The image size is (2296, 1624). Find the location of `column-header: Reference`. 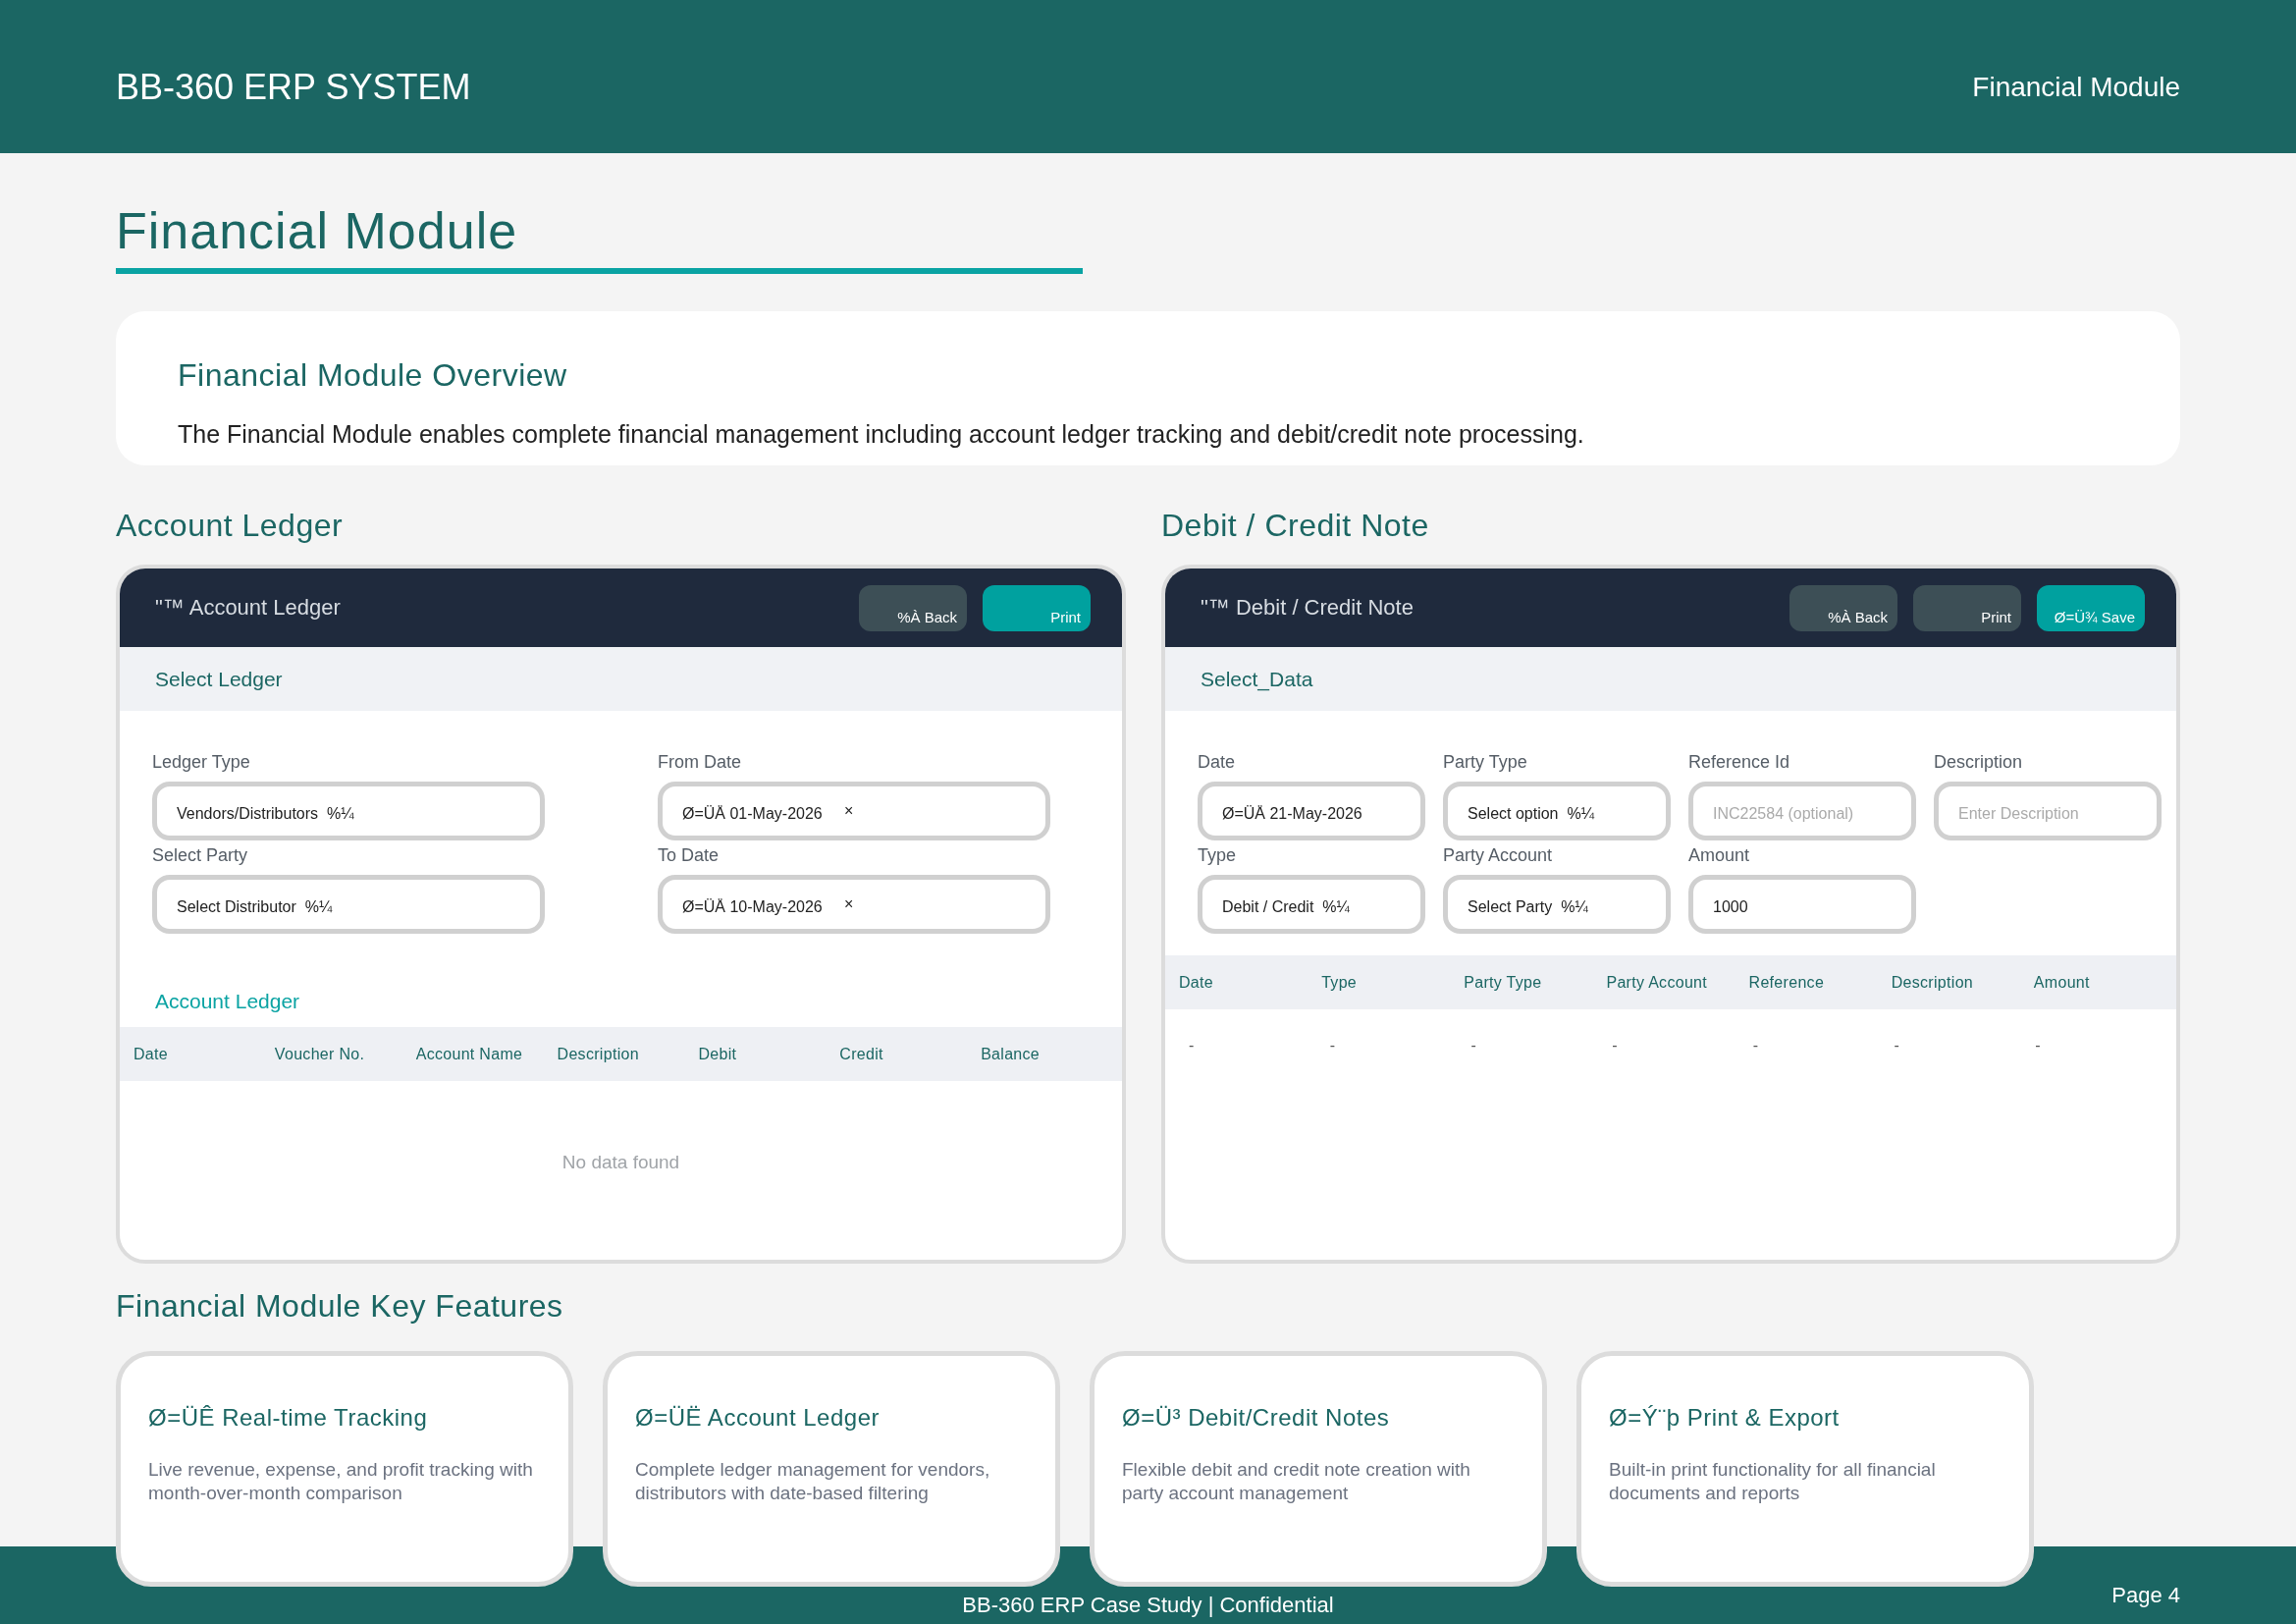

column-header: Reference is located at coordinates (1787, 982).